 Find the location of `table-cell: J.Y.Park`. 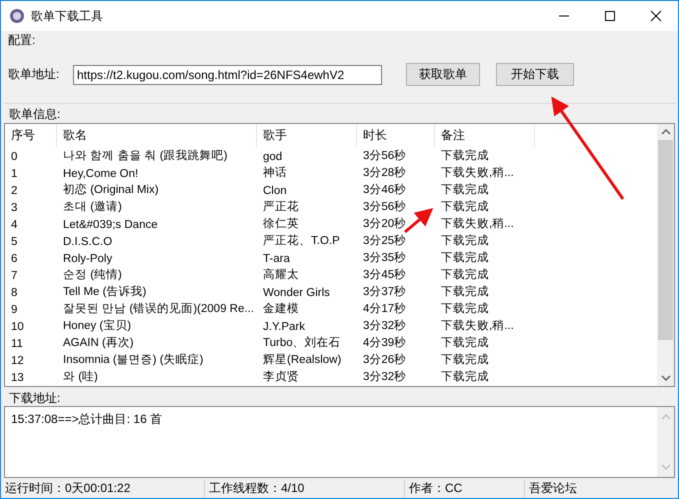

table-cell: J.Y.Park is located at coordinates (284, 326).